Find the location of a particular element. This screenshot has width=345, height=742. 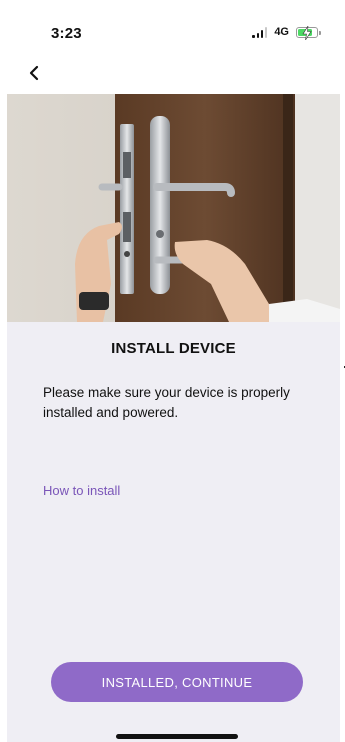

cellular-signal-icon is located at coordinates (260, 32).